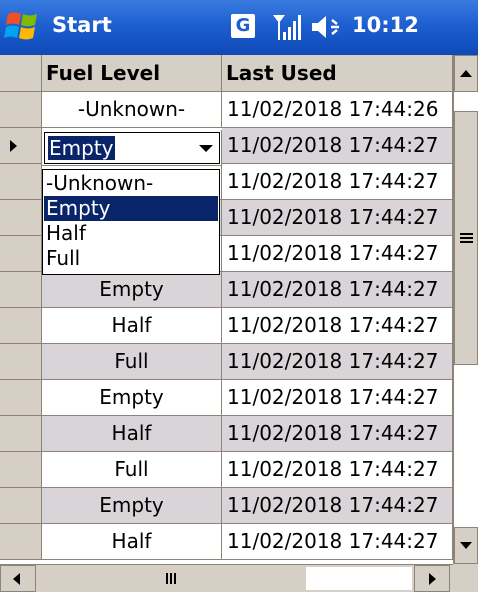 This screenshot has height=592, width=478. I want to click on last-used-cell: 11/02/2018 17:44:26, so click(337, 110).